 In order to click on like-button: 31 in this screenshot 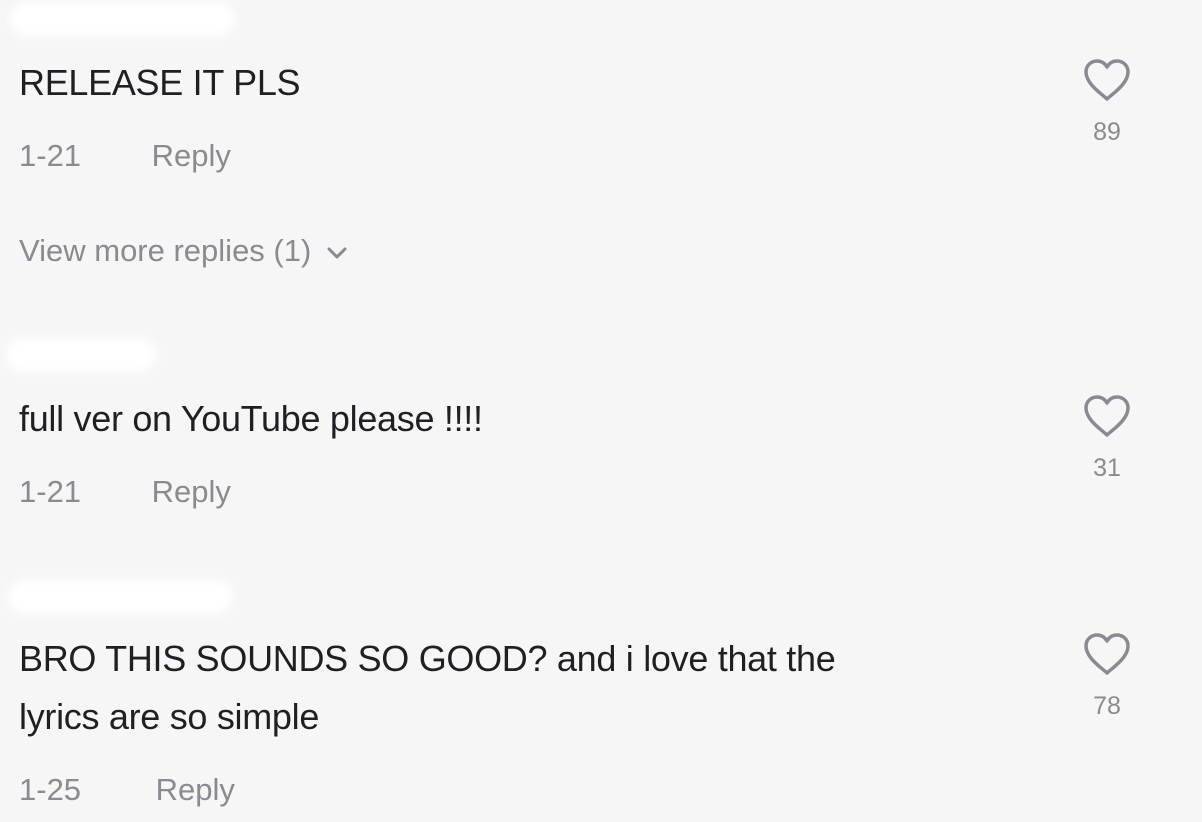, I will do `click(1107, 438)`.